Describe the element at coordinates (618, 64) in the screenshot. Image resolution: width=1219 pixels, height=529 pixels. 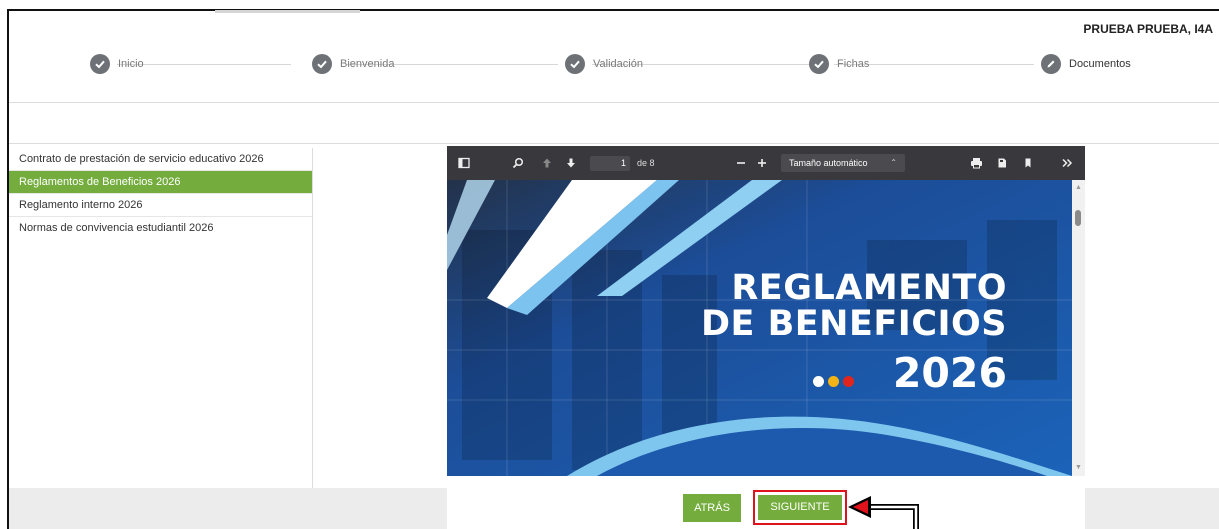
I see `step-label: Validación` at that location.